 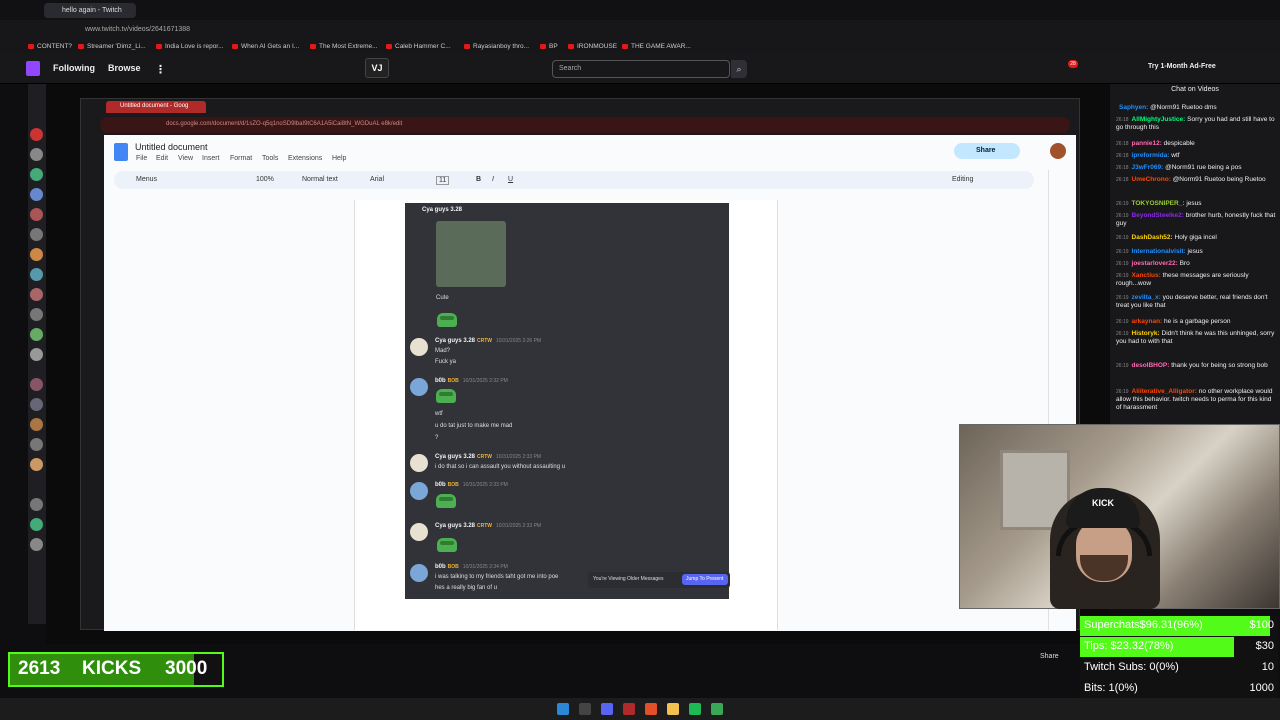 What do you see at coordinates (641, 69) in the screenshot?
I see `search-input: Search` at bounding box center [641, 69].